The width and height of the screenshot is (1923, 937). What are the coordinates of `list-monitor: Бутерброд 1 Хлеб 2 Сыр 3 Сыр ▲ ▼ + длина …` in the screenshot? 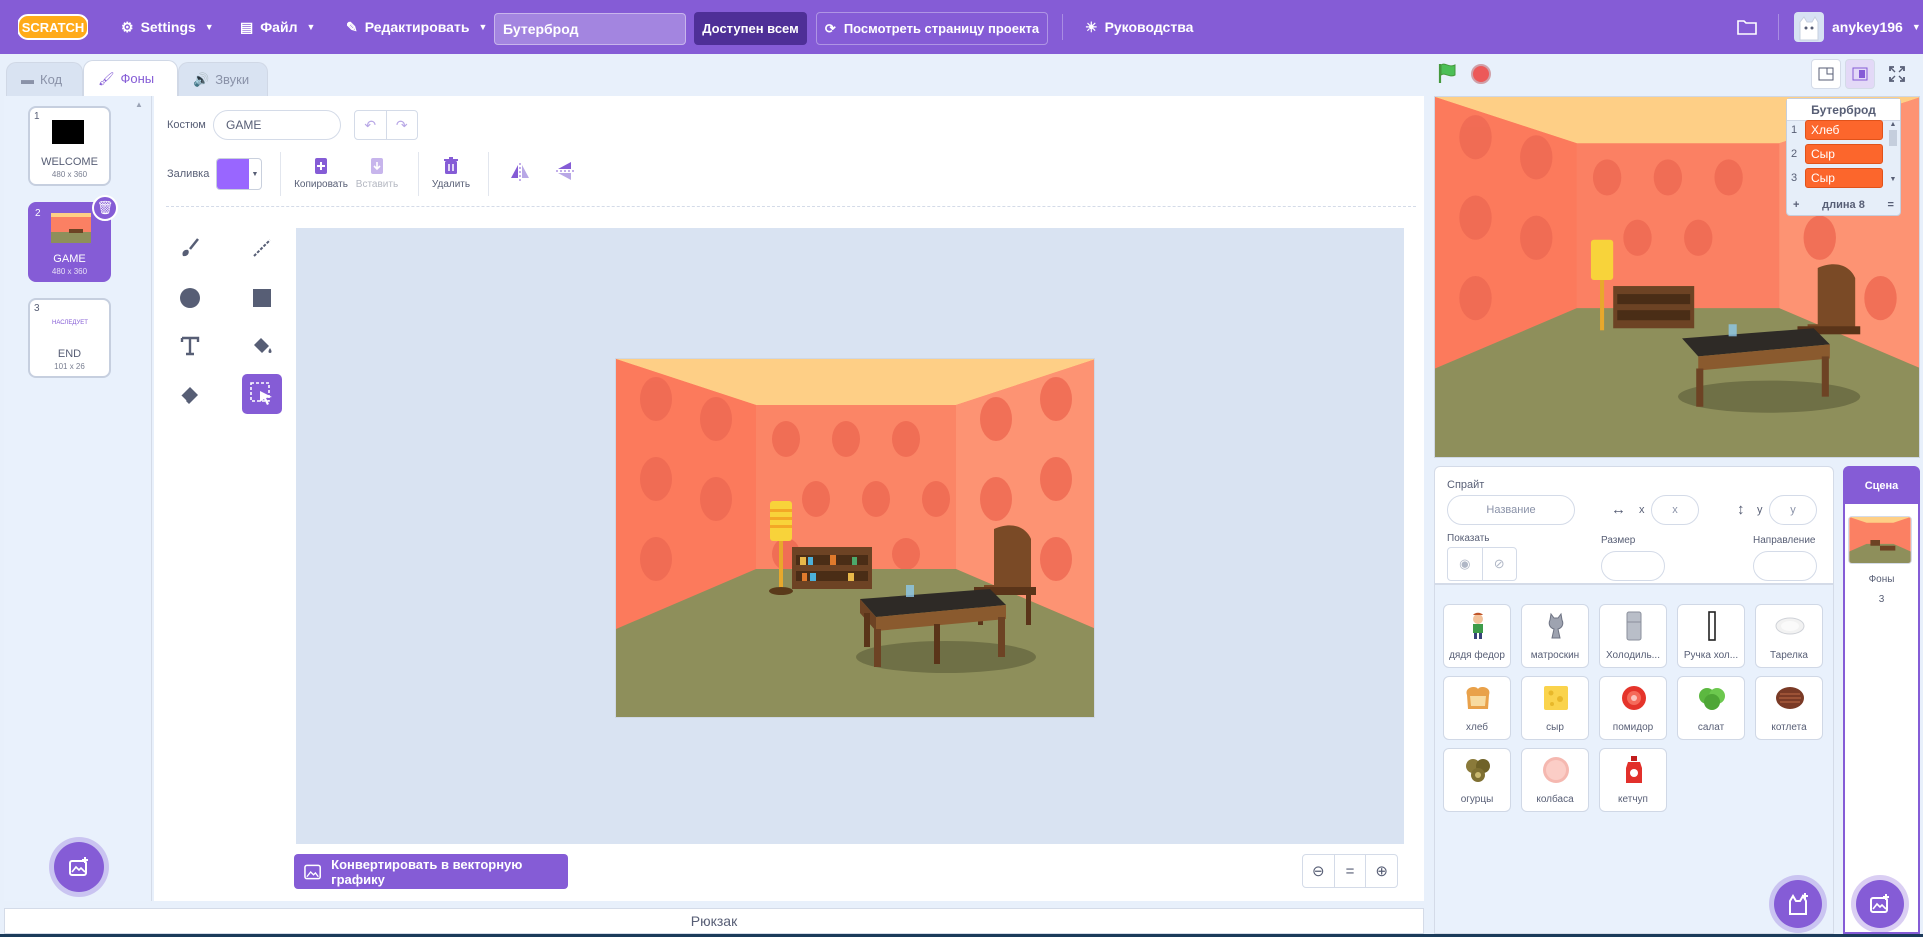 It's located at (1843, 157).